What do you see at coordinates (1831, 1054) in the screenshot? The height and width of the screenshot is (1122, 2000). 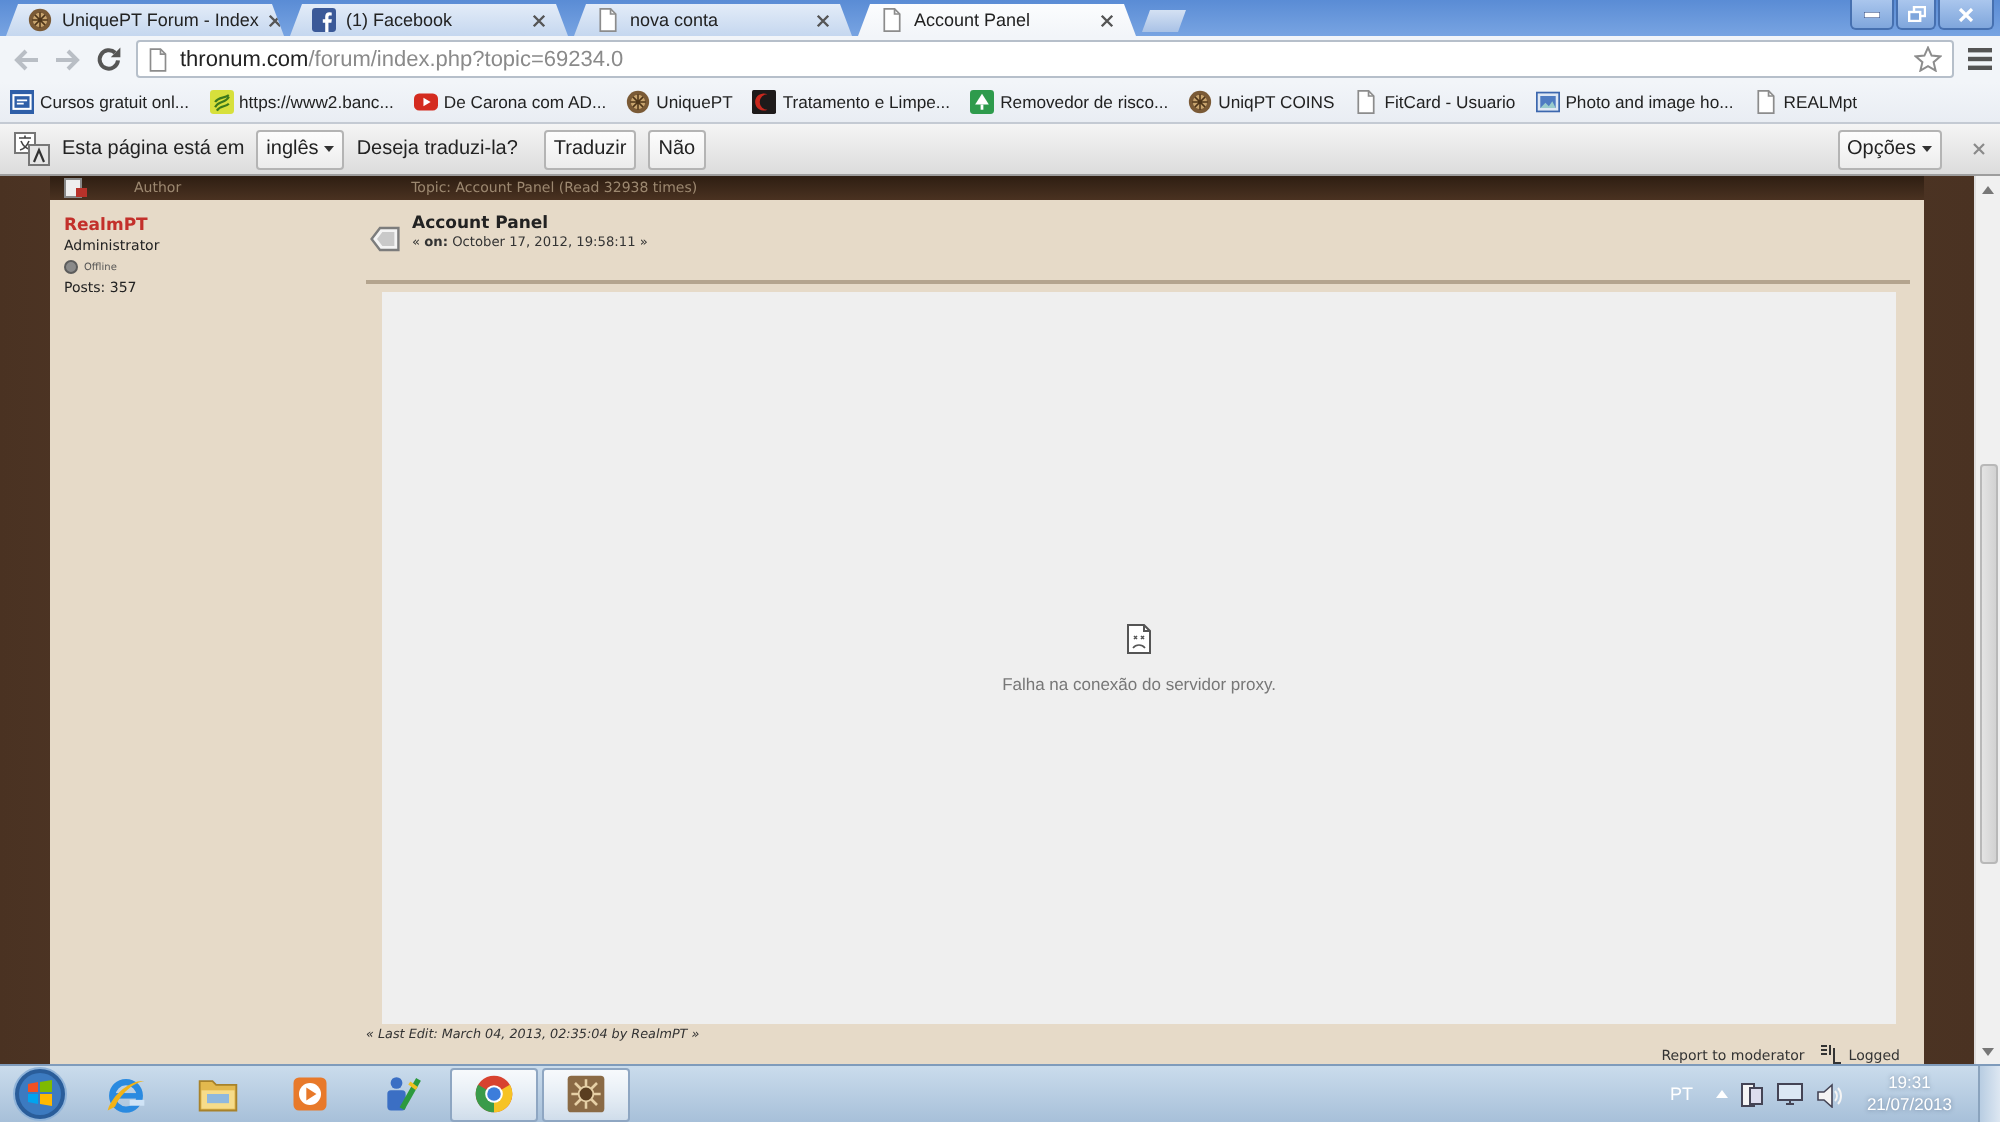 I see `log-icon` at bounding box center [1831, 1054].